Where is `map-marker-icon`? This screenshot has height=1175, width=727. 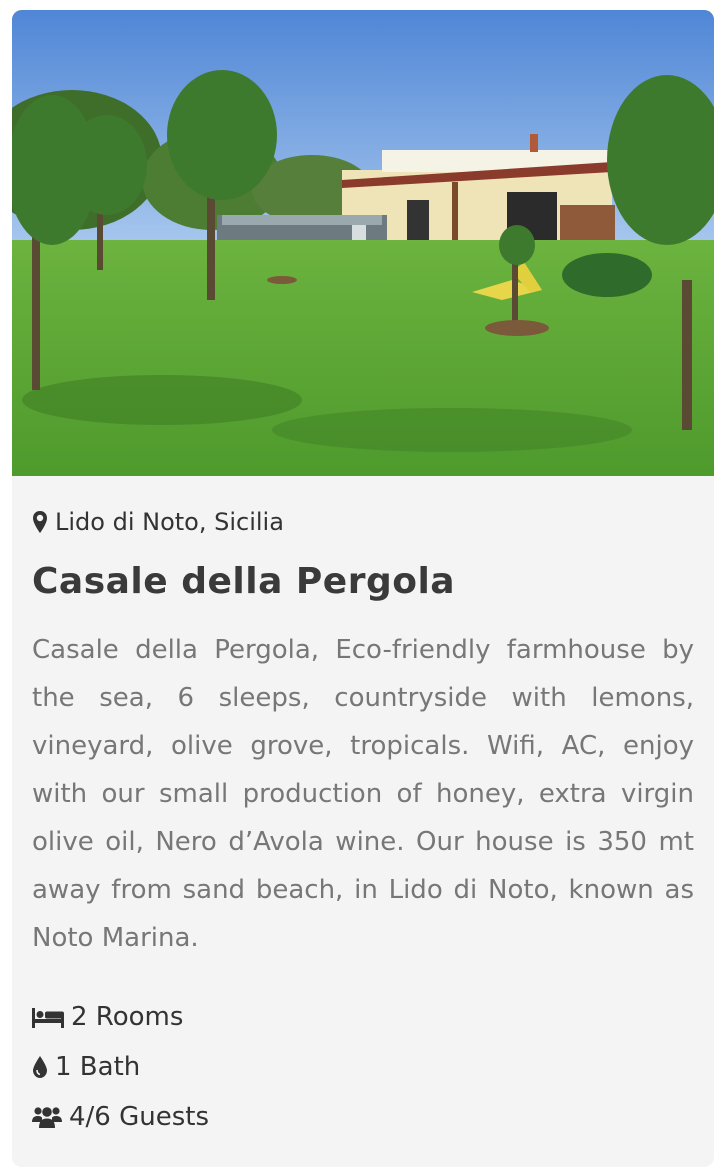
map-marker-icon is located at coordinates (40, 522).